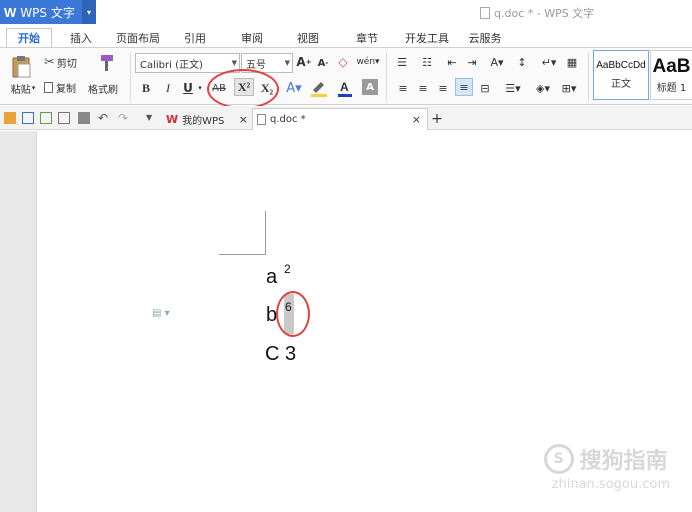  Describe the element at coordinates (485, 88) in the screenshot. I see `distributed-align-icon: ⊟` at that location.